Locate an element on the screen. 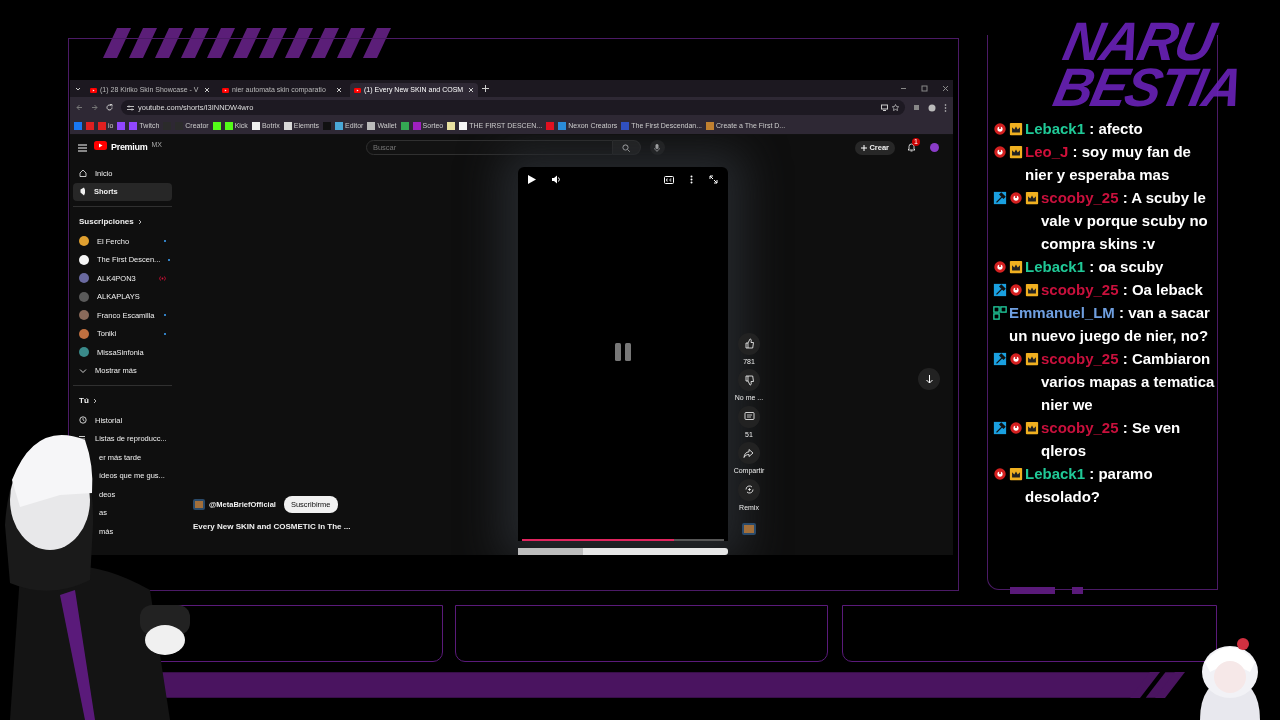 The height and width of the screenshot is (720, 1280). remix-icon is located at coordinates (749, 489).